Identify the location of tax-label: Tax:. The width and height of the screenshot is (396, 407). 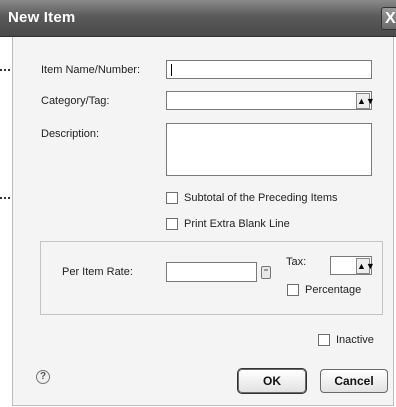
(296, 262).